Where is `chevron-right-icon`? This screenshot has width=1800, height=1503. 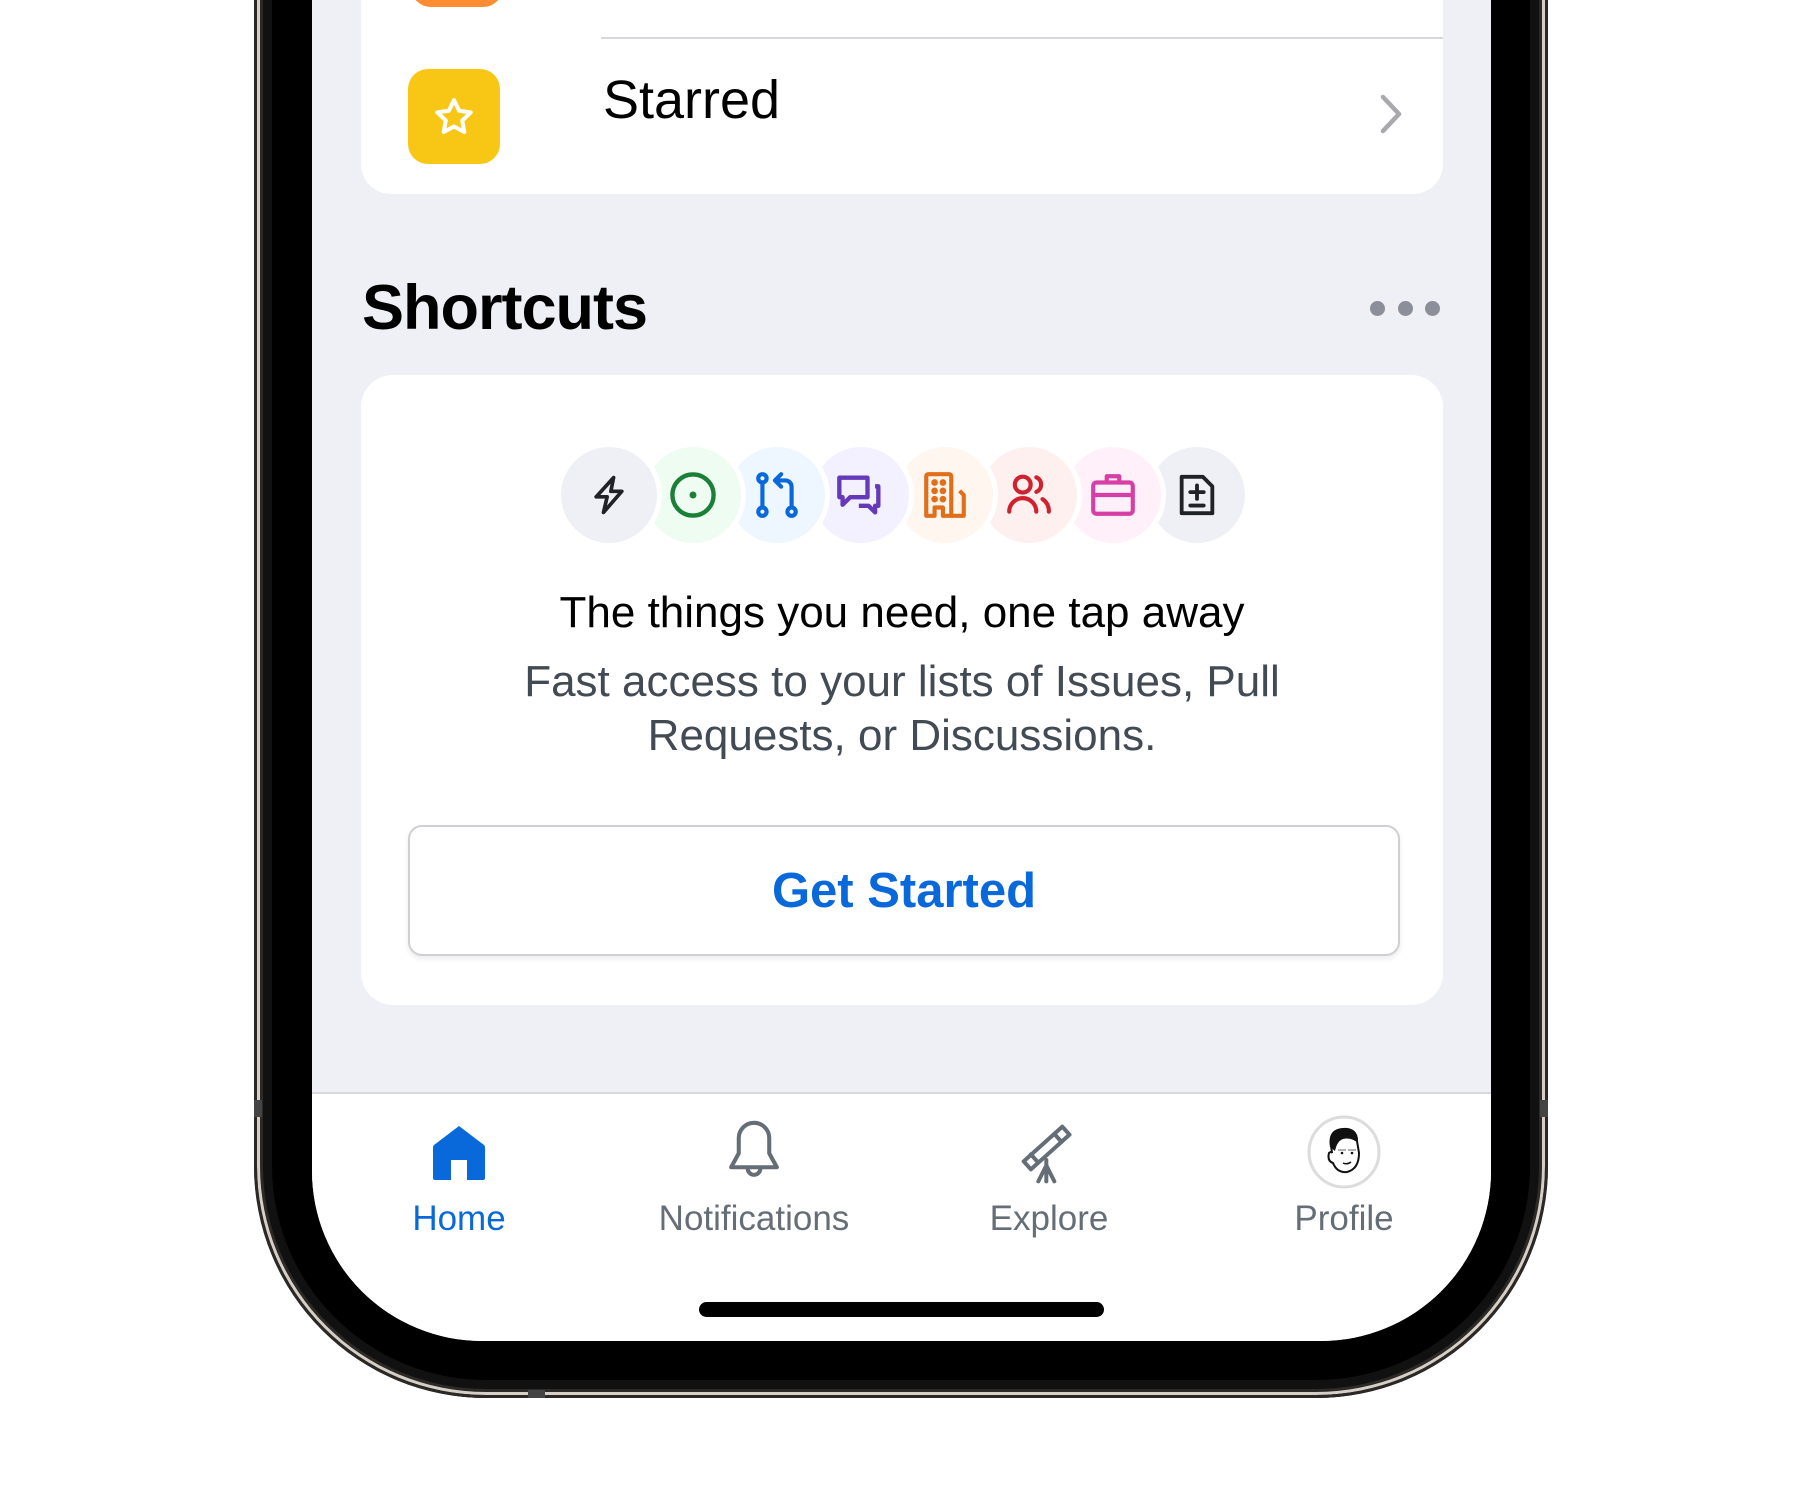 chevron-right-icon is located at coordinates (1391, 114).